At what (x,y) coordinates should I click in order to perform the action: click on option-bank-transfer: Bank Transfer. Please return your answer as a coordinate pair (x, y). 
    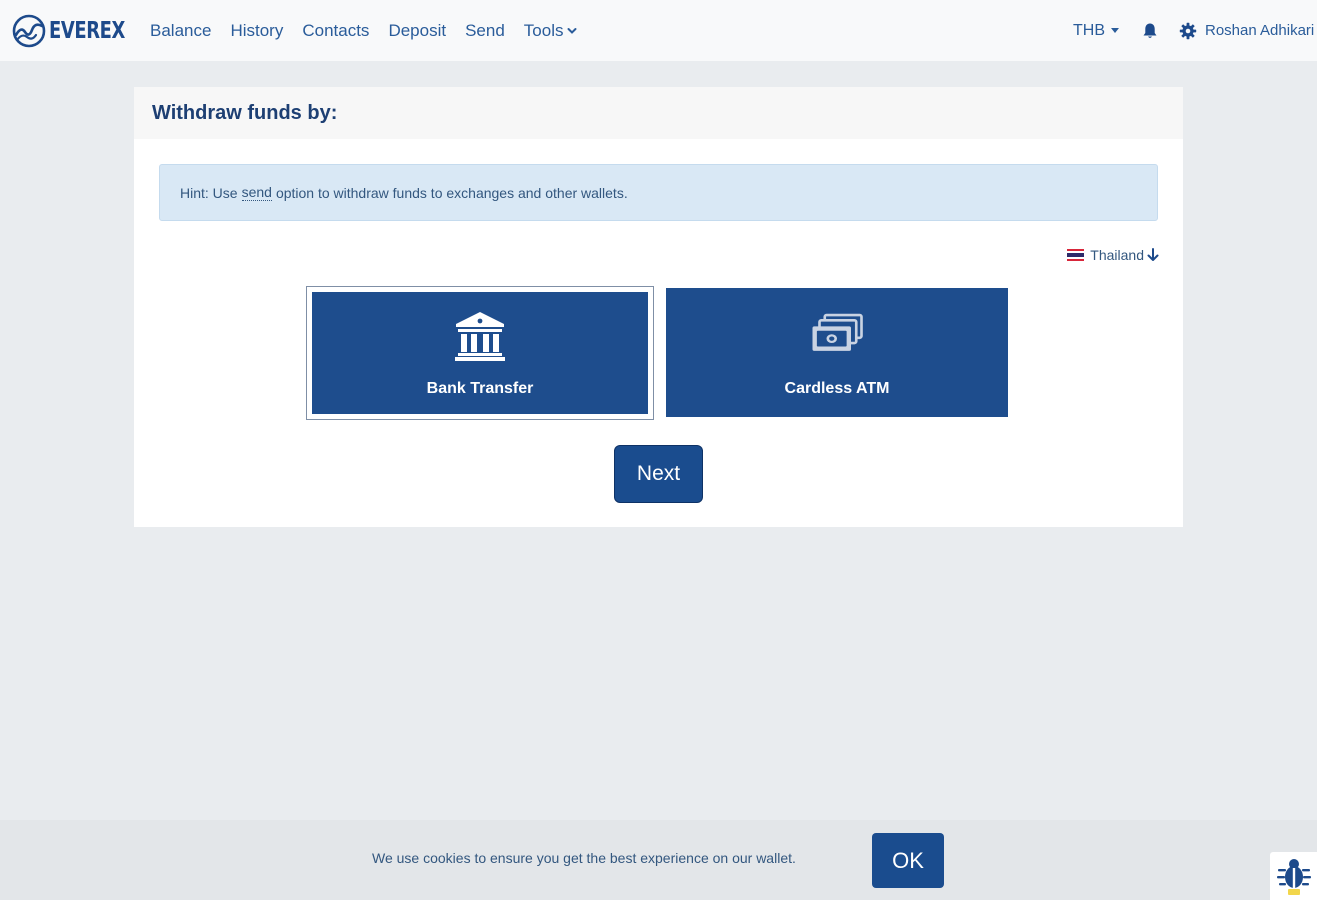
    Looking at the image, I should click on (480, 353).